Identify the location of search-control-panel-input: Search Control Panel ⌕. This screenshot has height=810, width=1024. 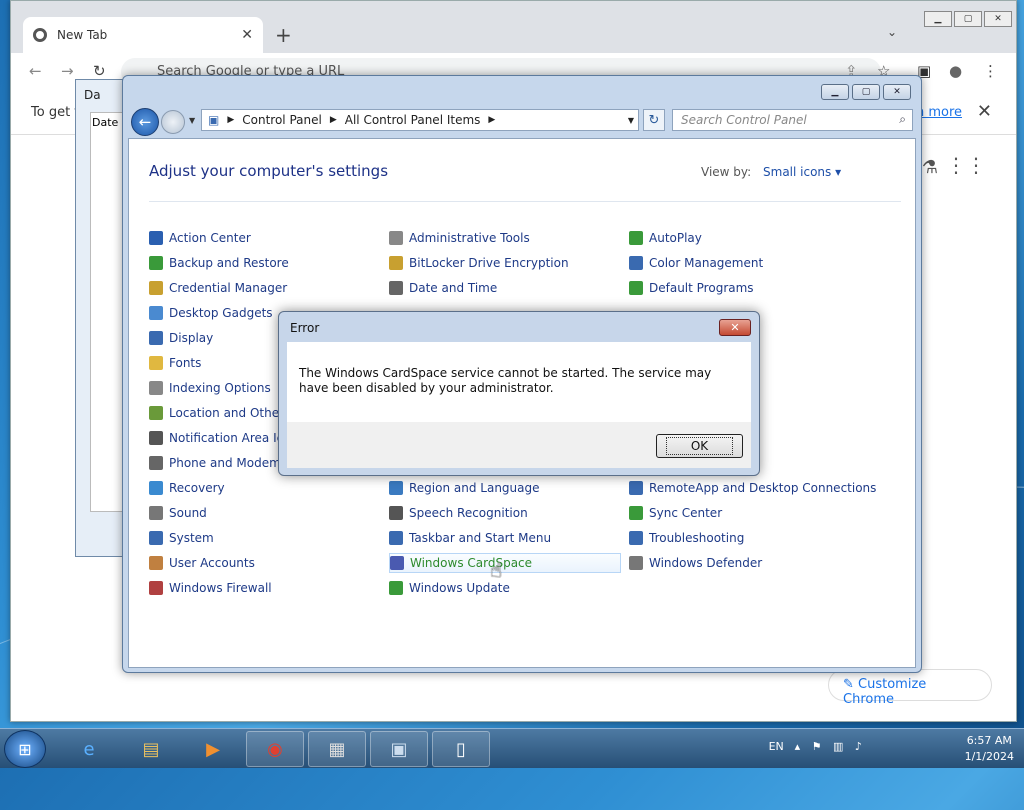
(792, 120).